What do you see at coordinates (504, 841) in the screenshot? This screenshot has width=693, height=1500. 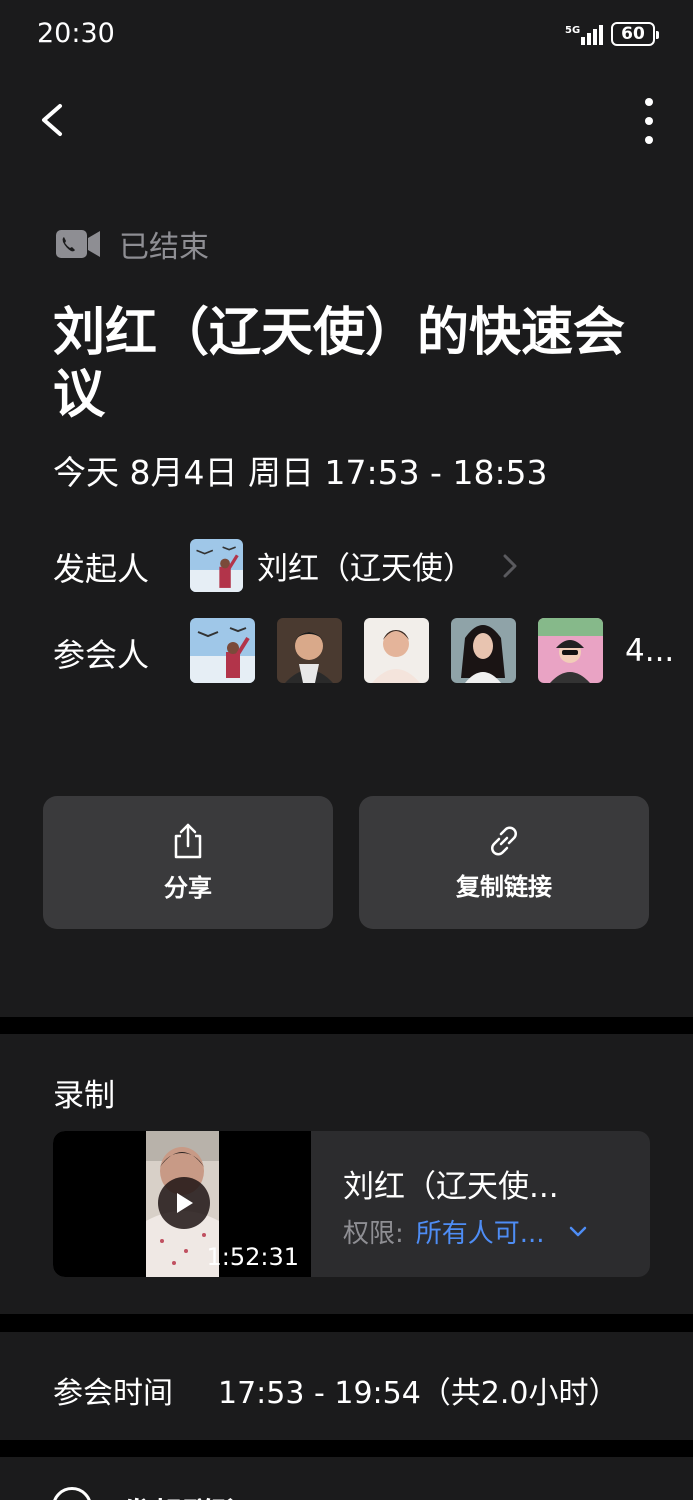 I see `link-icon` at bounding box center [504, 841].